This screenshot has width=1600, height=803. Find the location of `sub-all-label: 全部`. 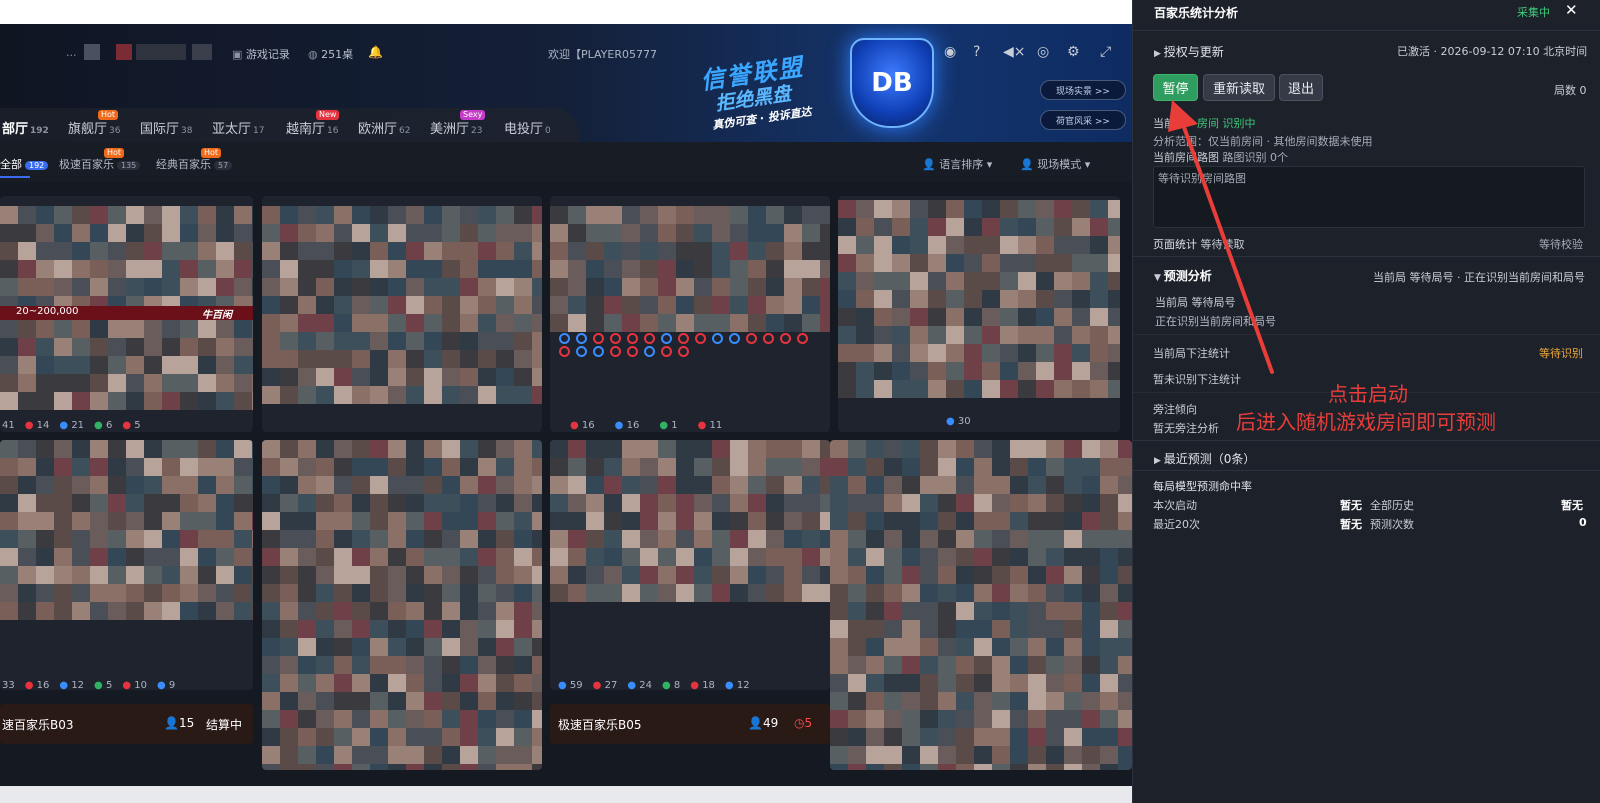

sub-all-label: 全部 is located at coordinates (11, 164).